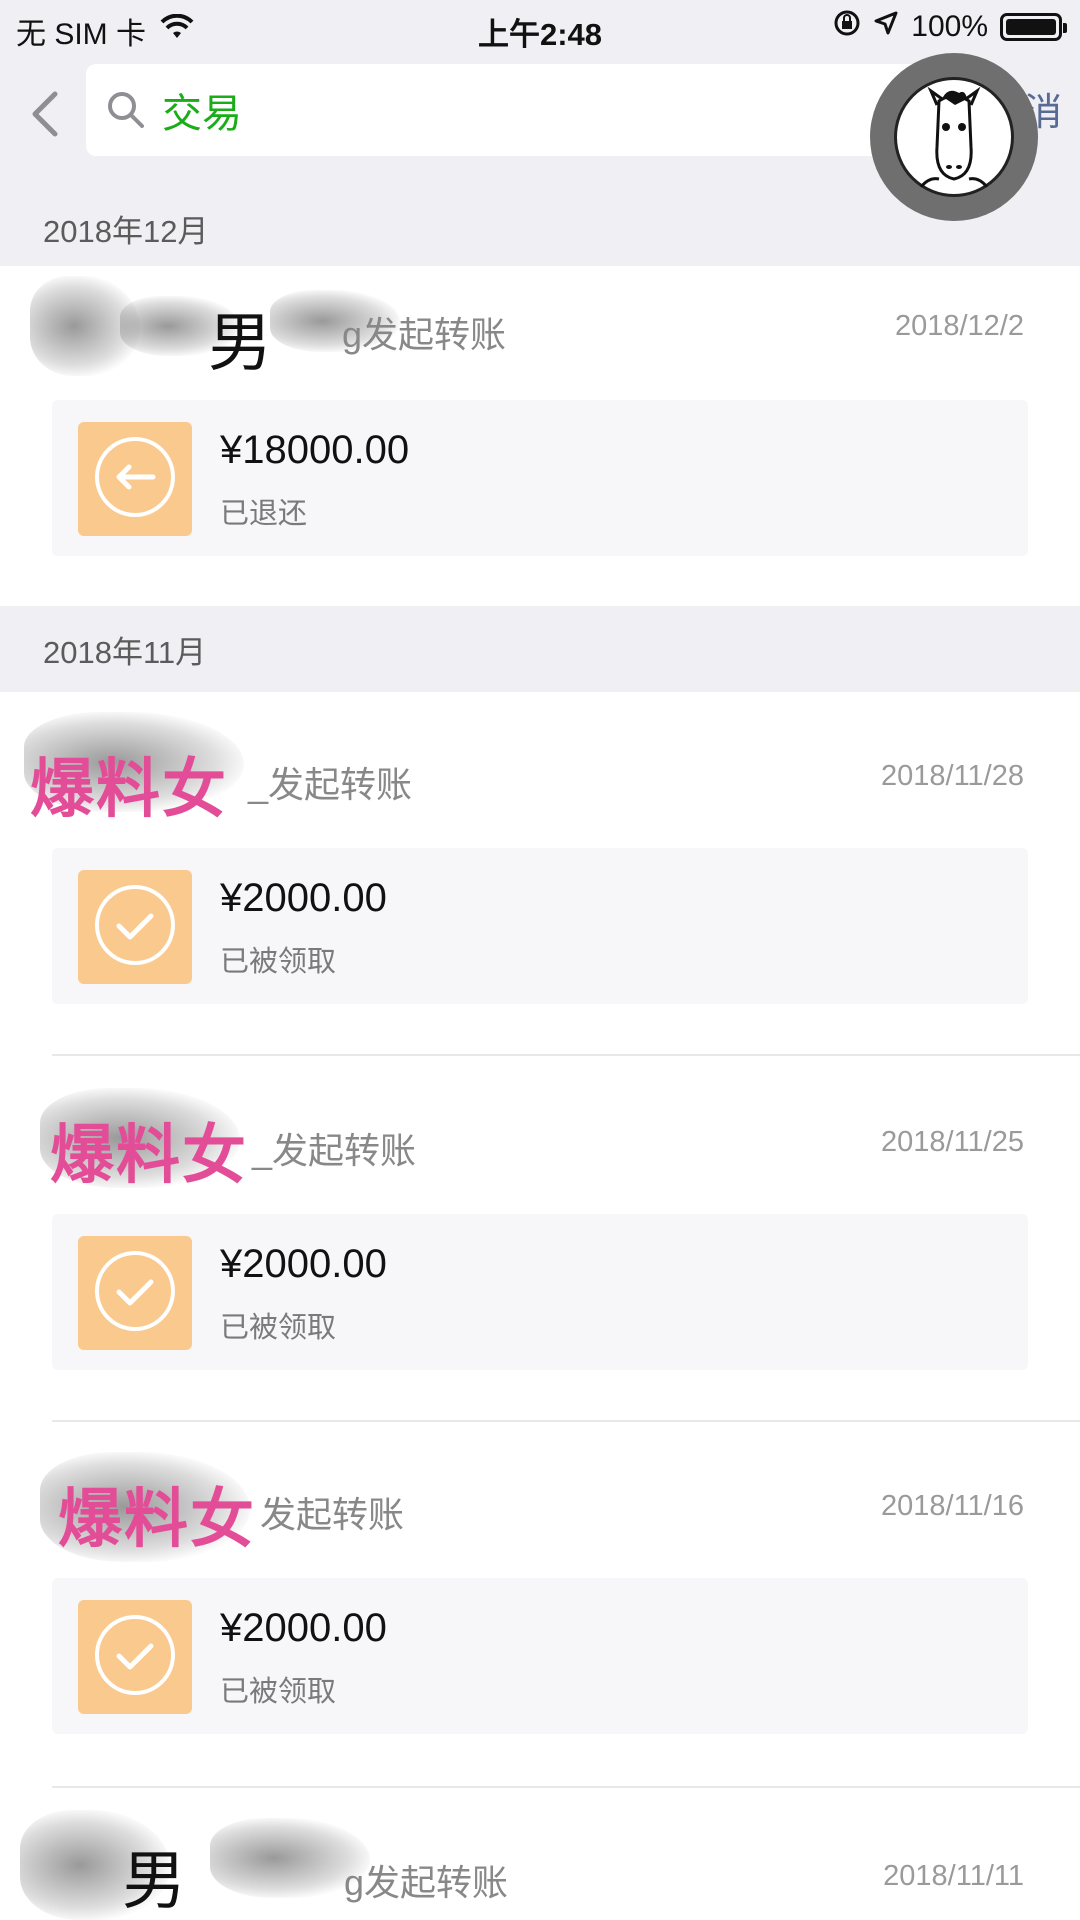 The width and height of the screenshot is (1080, 1920). I want to click on chevron-left-icon, so click(44, 116).